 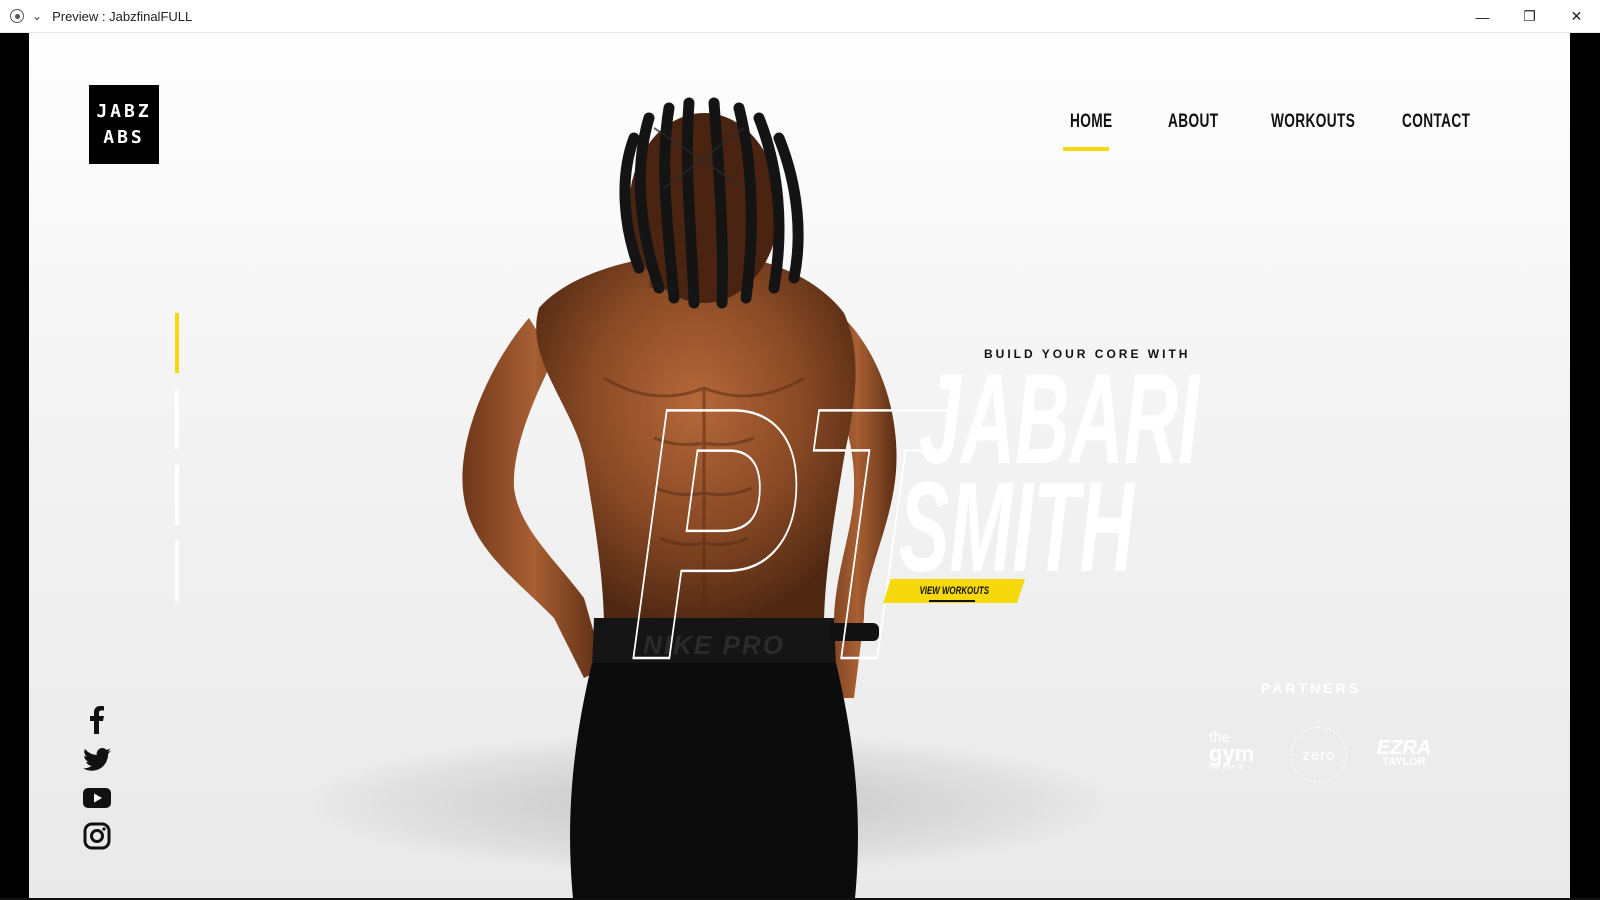 What do you see at coordinates (177, 343) in the screenshot?
I see `slide-indicator-active` at bounding box center [177, 343].